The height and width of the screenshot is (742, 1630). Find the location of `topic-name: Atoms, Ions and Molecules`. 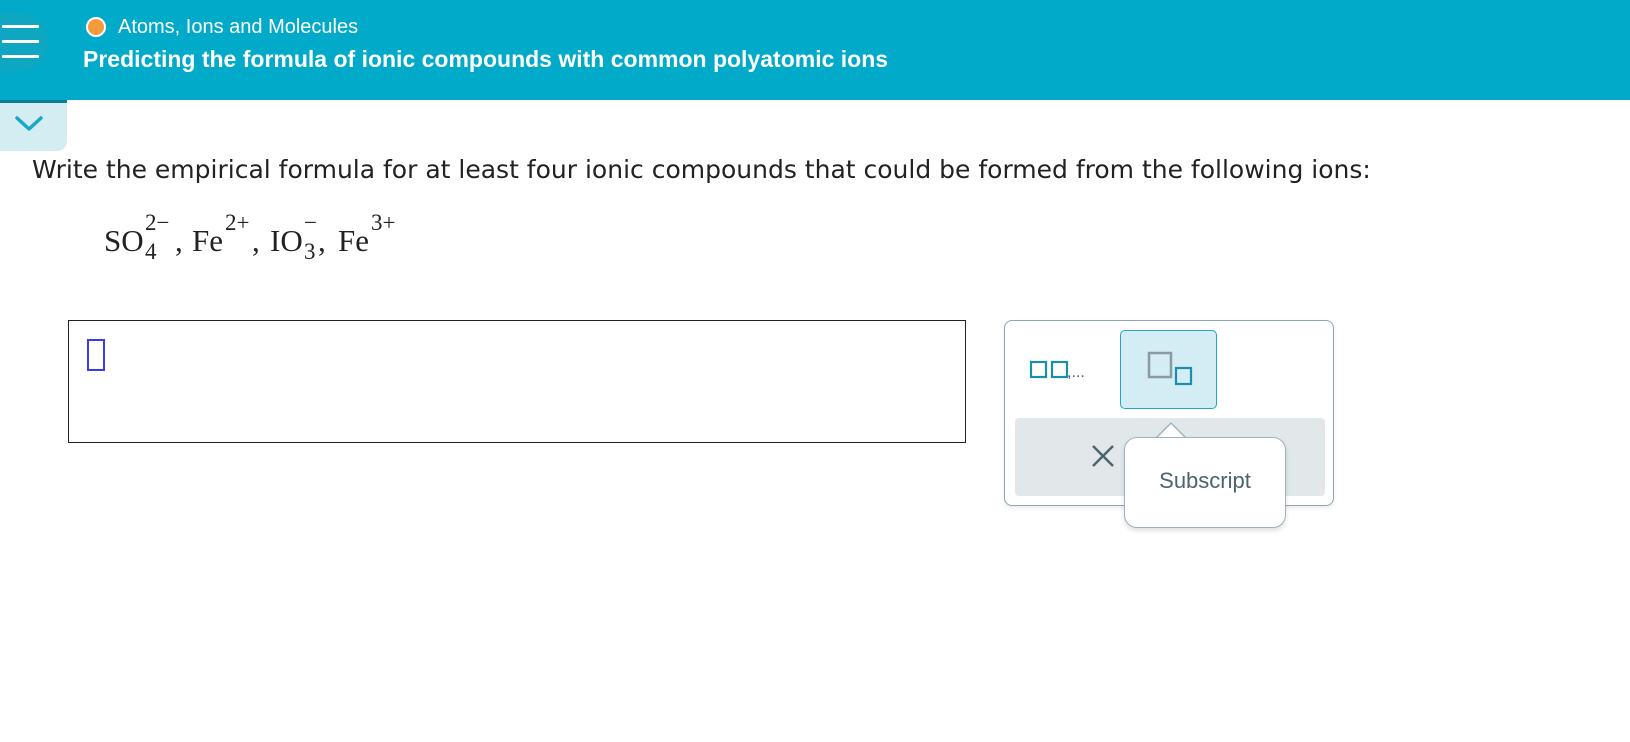

topic-name: Atoms, Ions and Molecules is located at coordinates (238, 26).